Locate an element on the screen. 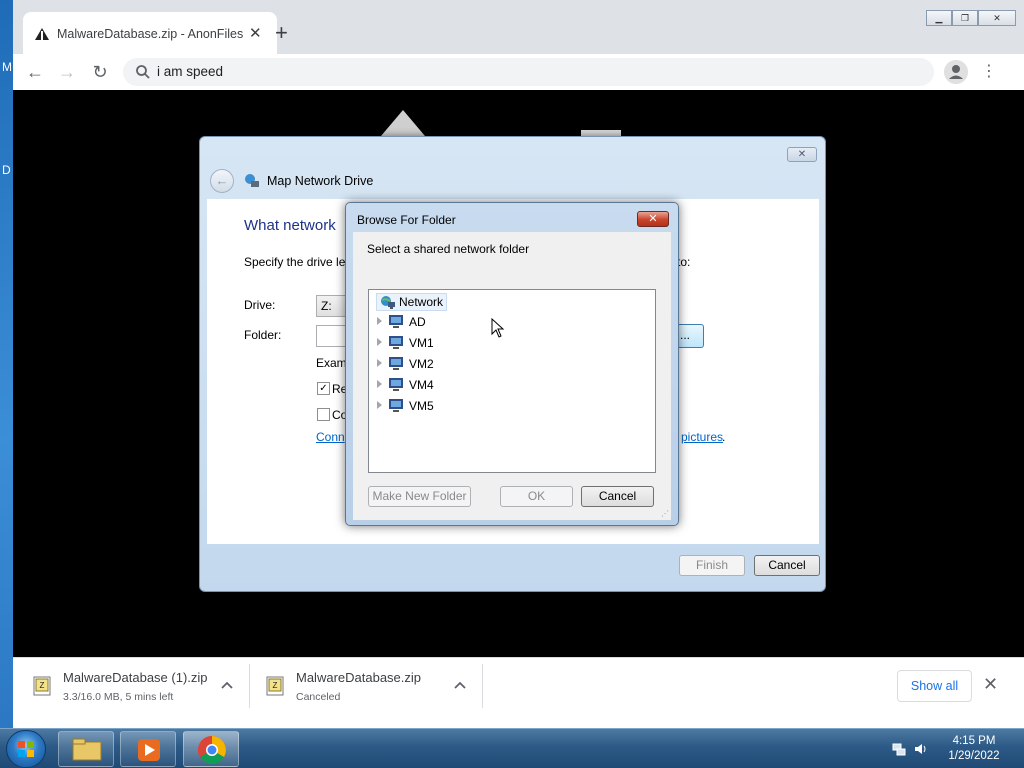 The height and width of the screenshot is (768, 1024). desktop-icon-label: D is located at coordinates (6, 170).